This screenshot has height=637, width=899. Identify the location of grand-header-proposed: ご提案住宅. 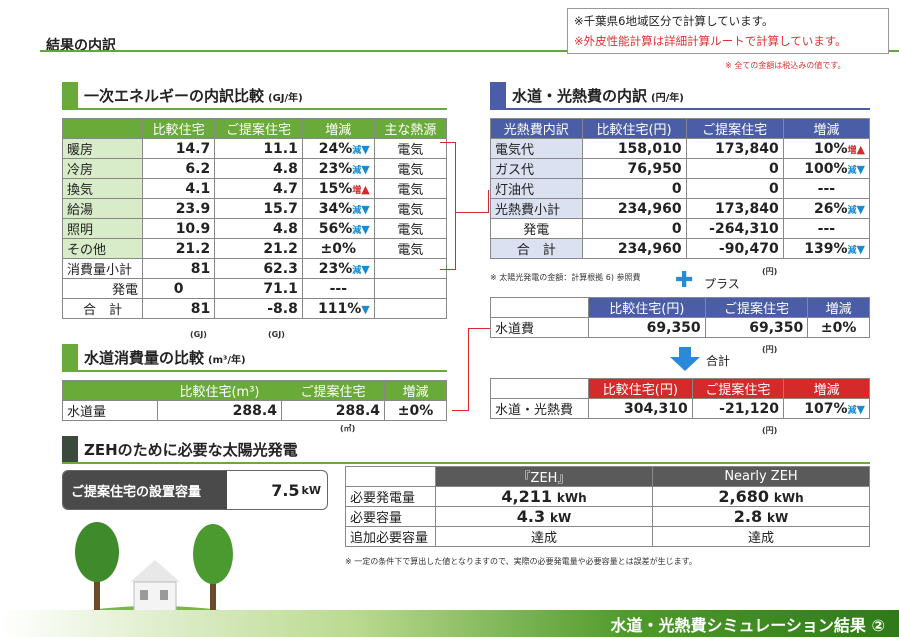
(738, 388).